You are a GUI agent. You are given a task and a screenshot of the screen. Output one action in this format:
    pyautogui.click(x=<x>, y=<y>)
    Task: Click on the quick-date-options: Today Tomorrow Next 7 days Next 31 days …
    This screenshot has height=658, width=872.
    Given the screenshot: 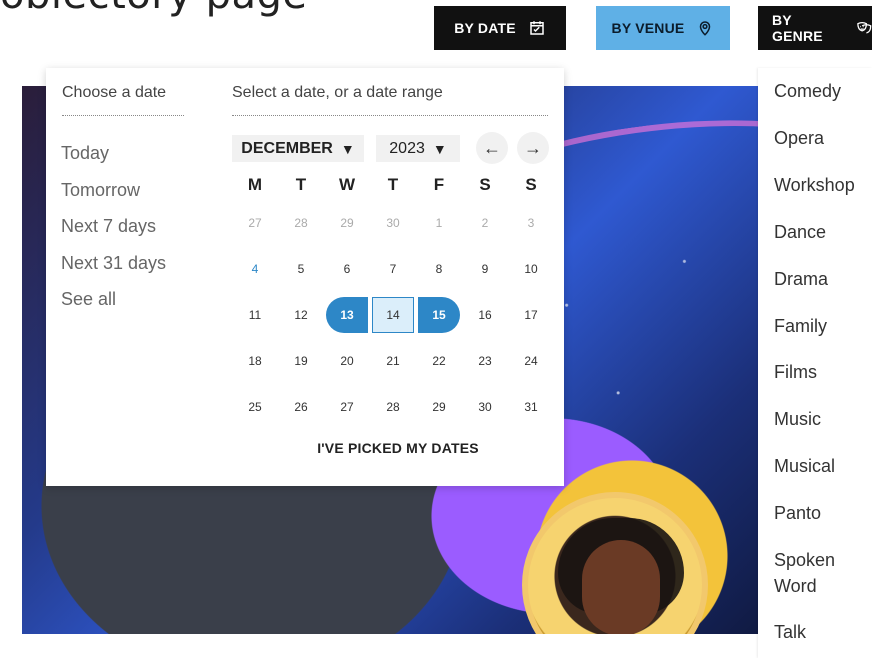 What is the action you would take?
    pyautogui.click(x=113, y=226)
    